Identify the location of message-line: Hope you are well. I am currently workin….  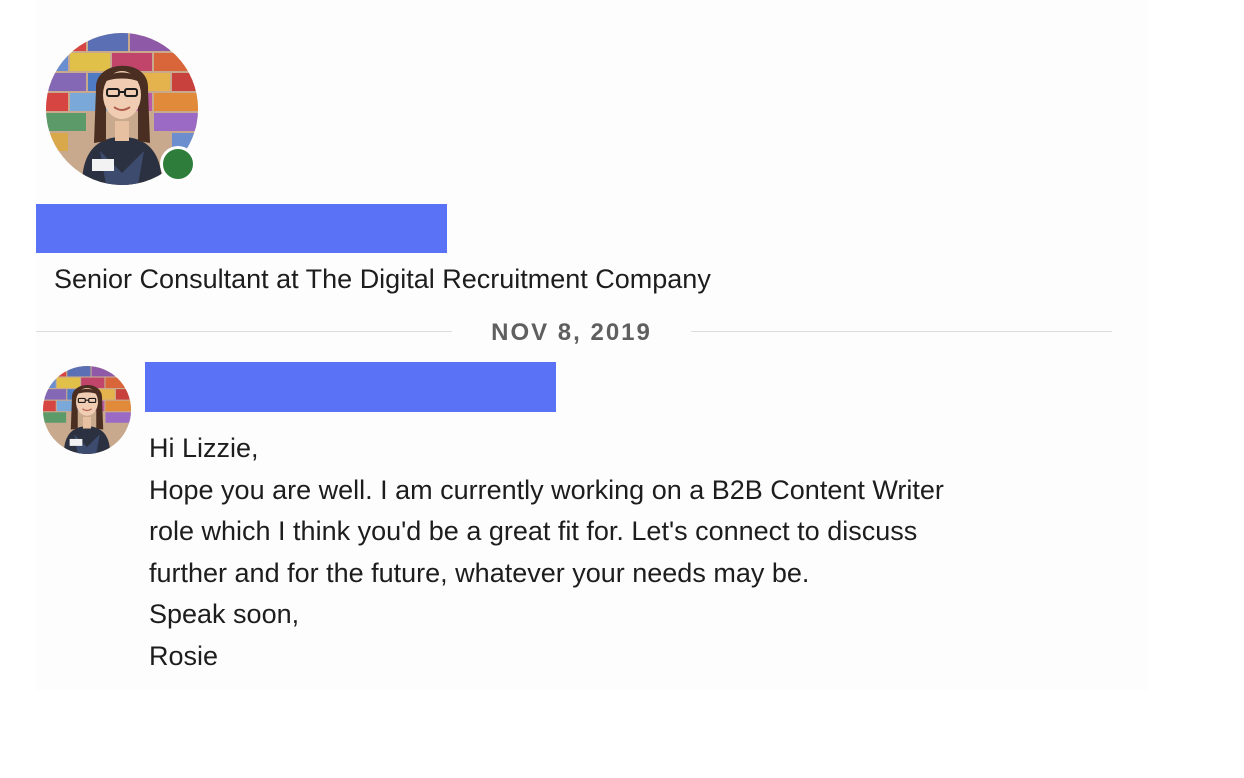
(546, 489).